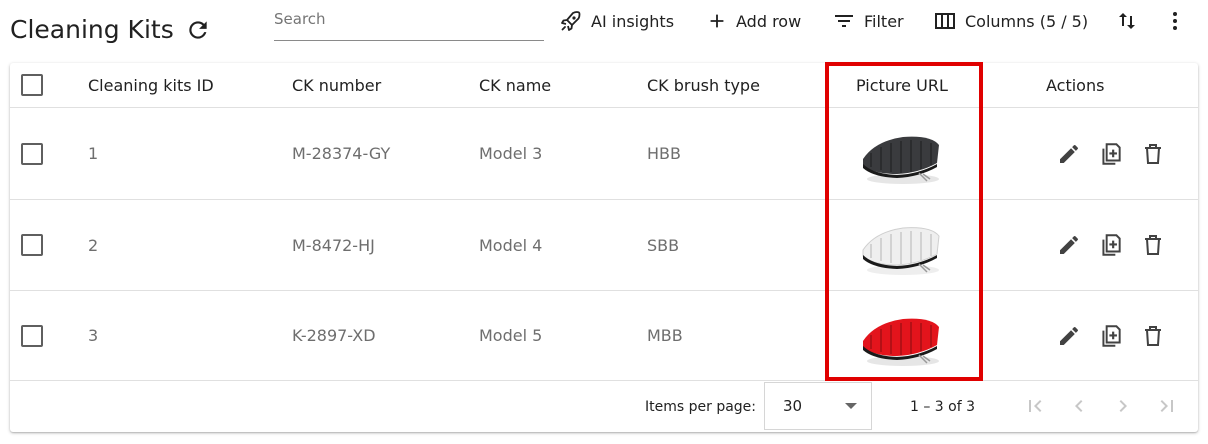 The height and width of the screenshot is (444, 1208). What do you see at coordinates (793, 406) in the screenshot?
I see `items-per-page-value: 30` at bounding box center [793, 406].